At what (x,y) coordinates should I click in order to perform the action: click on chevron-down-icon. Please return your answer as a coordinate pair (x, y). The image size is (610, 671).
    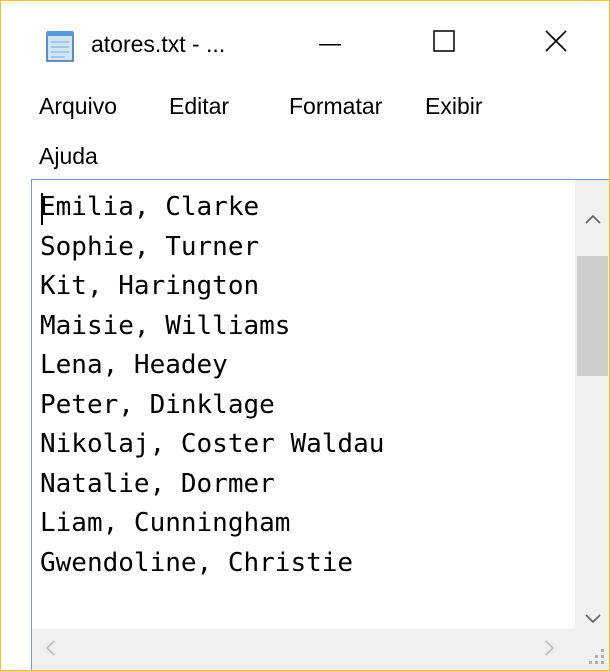
    Looking at the image, I should click on (592, 620).